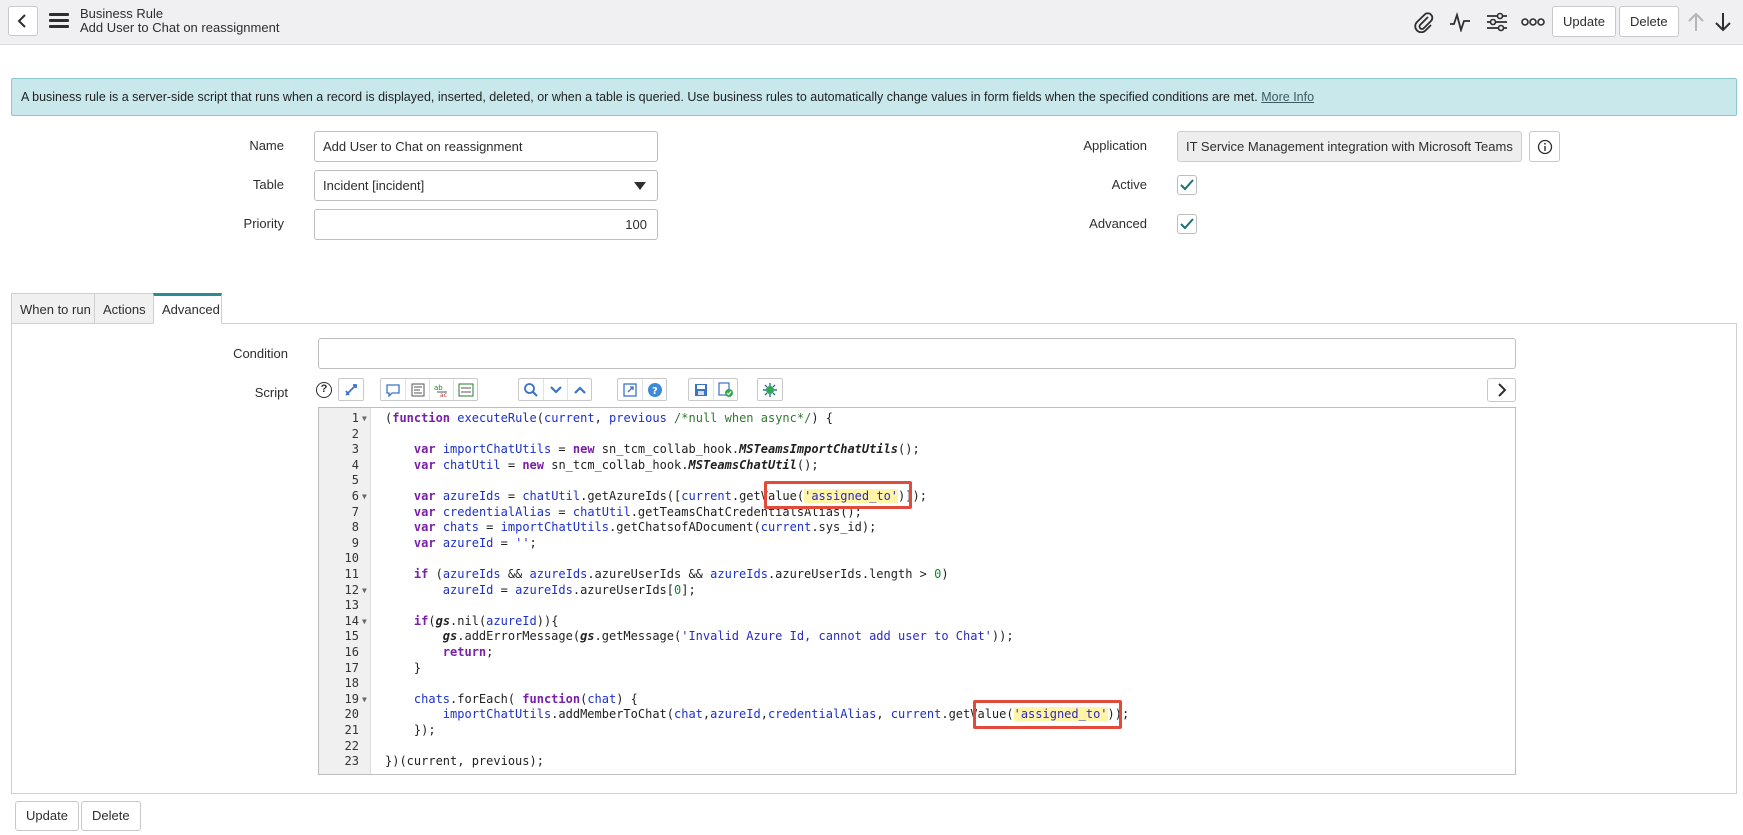 The width and height of the screenshot is (1743, 835). I want to click on back-button, so click(23, 21).